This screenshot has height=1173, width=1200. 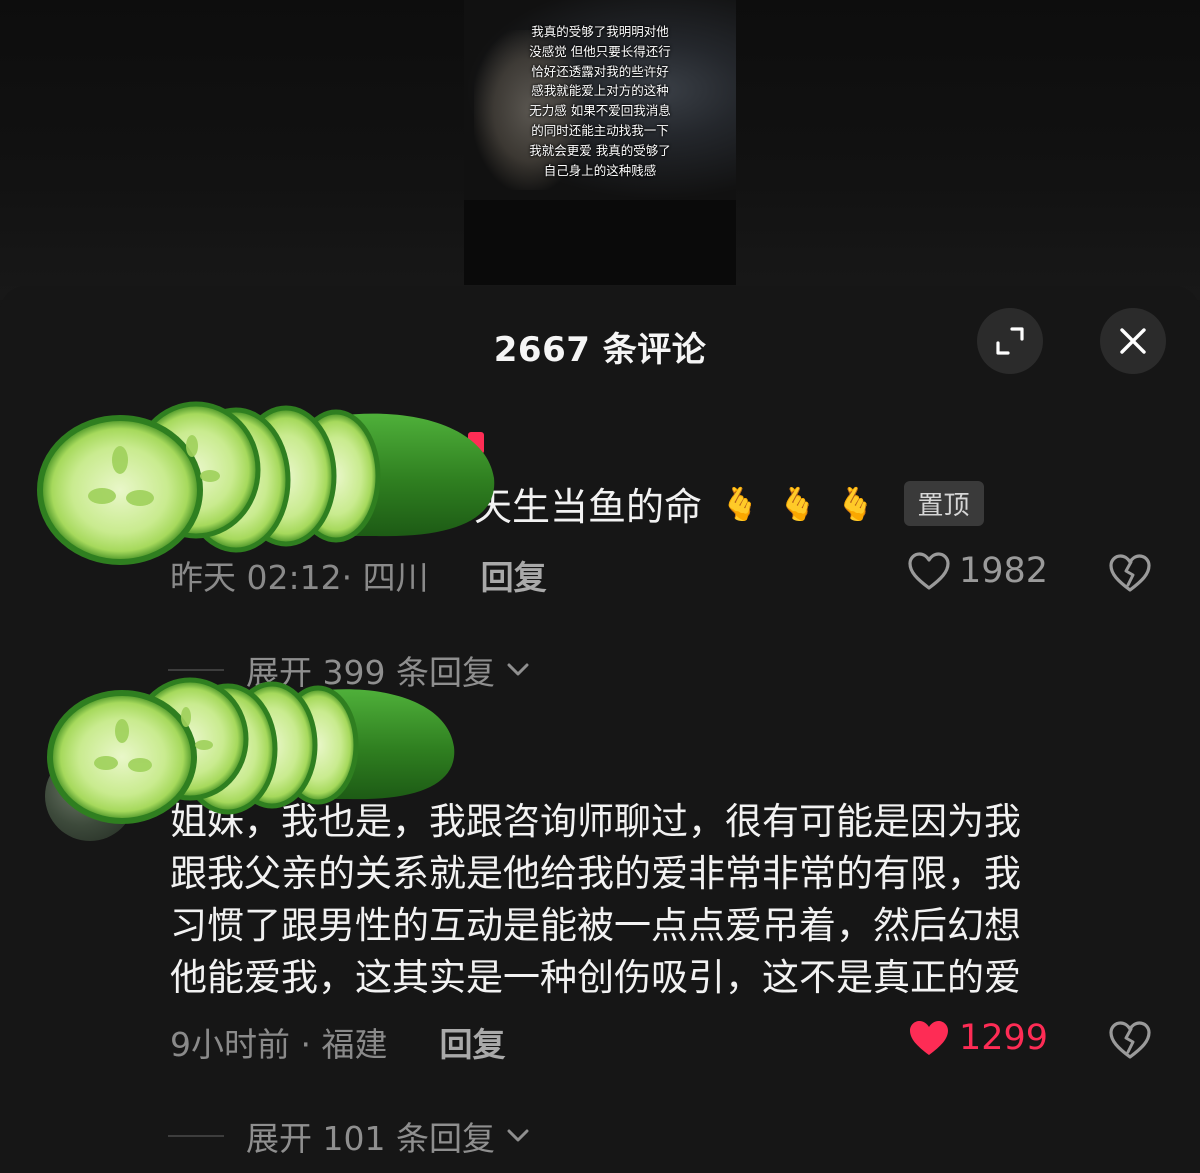 I want to click on like-count: 1982, so click(x=1004, y=571).